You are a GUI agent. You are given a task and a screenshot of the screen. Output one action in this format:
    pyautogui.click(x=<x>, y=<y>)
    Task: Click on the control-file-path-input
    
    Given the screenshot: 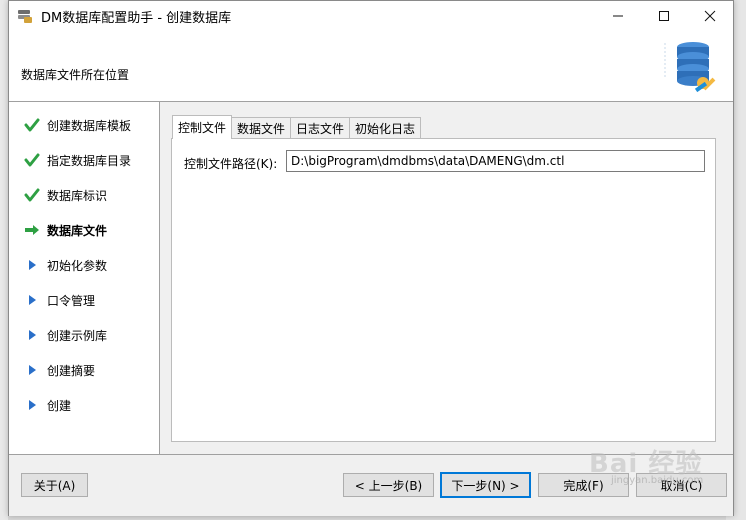 What is the action you would take?
    pyautogui.click(x=495, y=161)
    